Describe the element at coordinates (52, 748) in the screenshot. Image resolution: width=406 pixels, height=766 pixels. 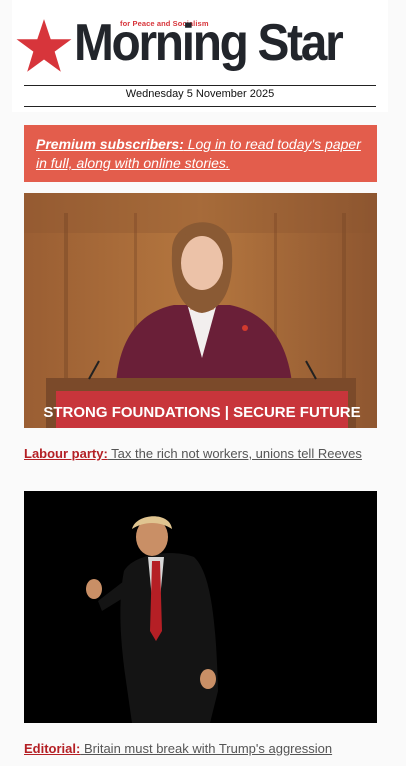
I see `story-kicker: Editorial:` at that location.